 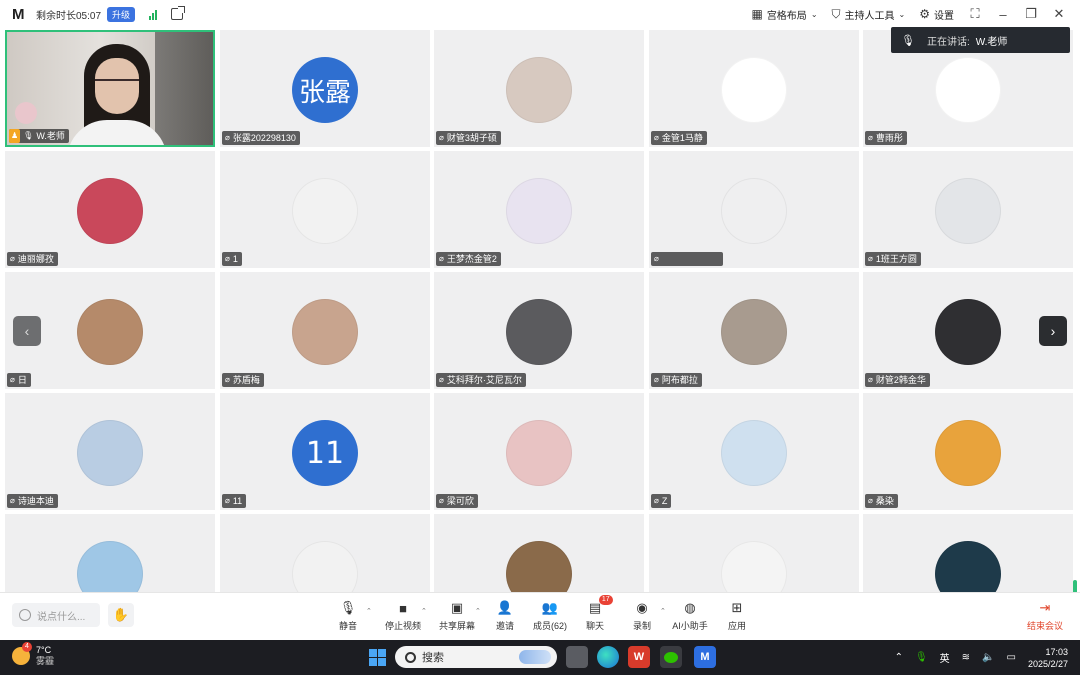 What do you see at coordinates (605, 600) in the screenshot?
I see `unread-badge: 17` at bounding box center [605, 600].